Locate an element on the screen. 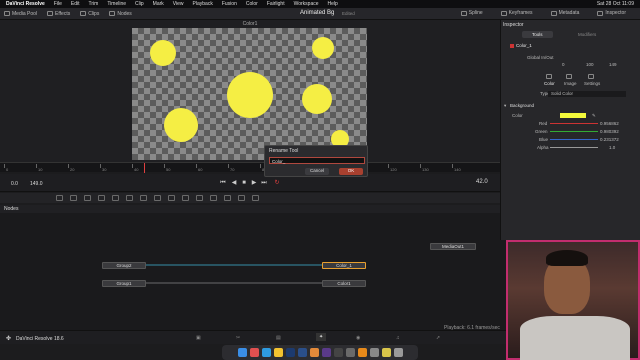  page-tab-edit-icon: ▤ is located at coordinates (278, 338).